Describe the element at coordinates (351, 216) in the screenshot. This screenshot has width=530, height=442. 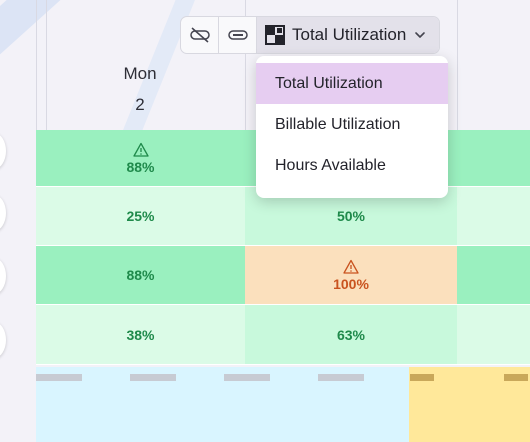
I see `utilization-value: 50%` at that location.